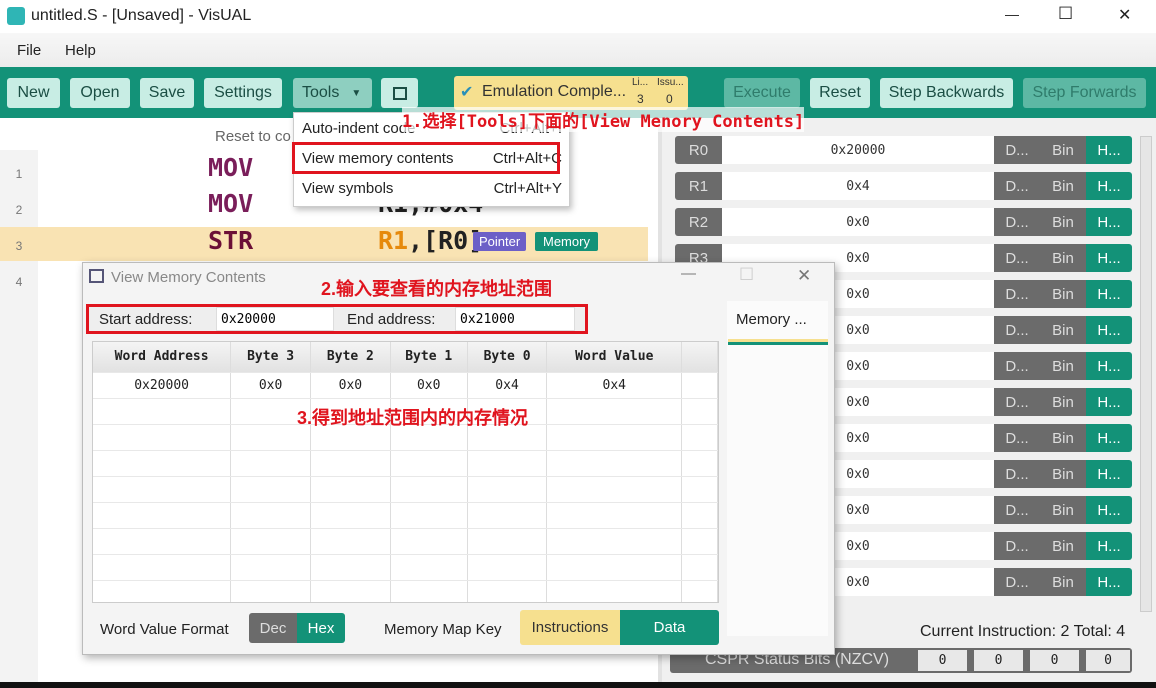 The image size is (1156, 688). What do you see at coordinates (270, 357) in the screenshot?
I see `column-header: Byte 3` at bounding box center [270, 357].